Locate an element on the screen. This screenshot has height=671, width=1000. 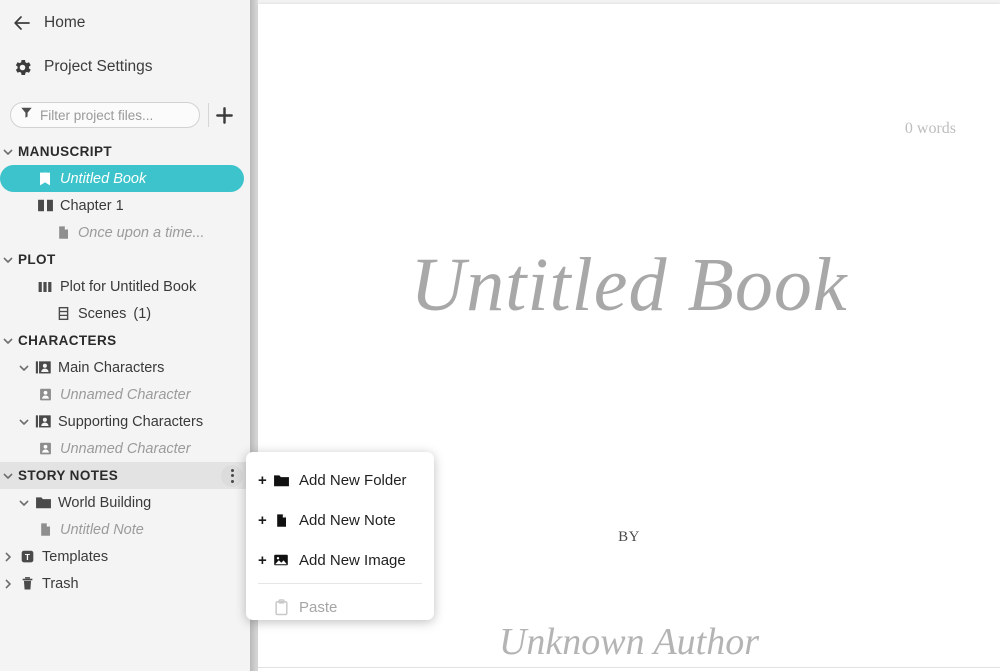
tree-item-label: Supporting Characters is located at coordinates (131, 421).